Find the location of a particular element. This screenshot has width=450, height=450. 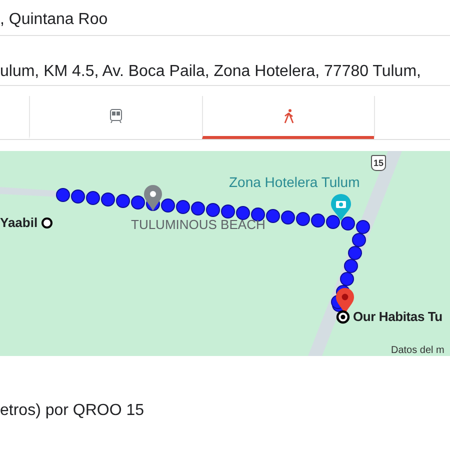

map-attribution: Datos del m is located at coordinates (417, 350).